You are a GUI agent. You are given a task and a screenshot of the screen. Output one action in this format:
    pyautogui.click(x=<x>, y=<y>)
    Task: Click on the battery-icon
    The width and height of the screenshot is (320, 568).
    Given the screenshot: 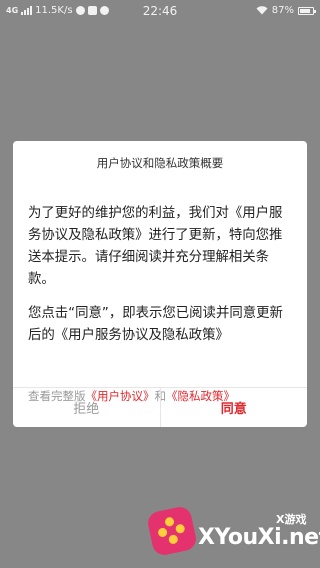 What is the action you would take?
    pyautogui.click(x=307, y=10)
    